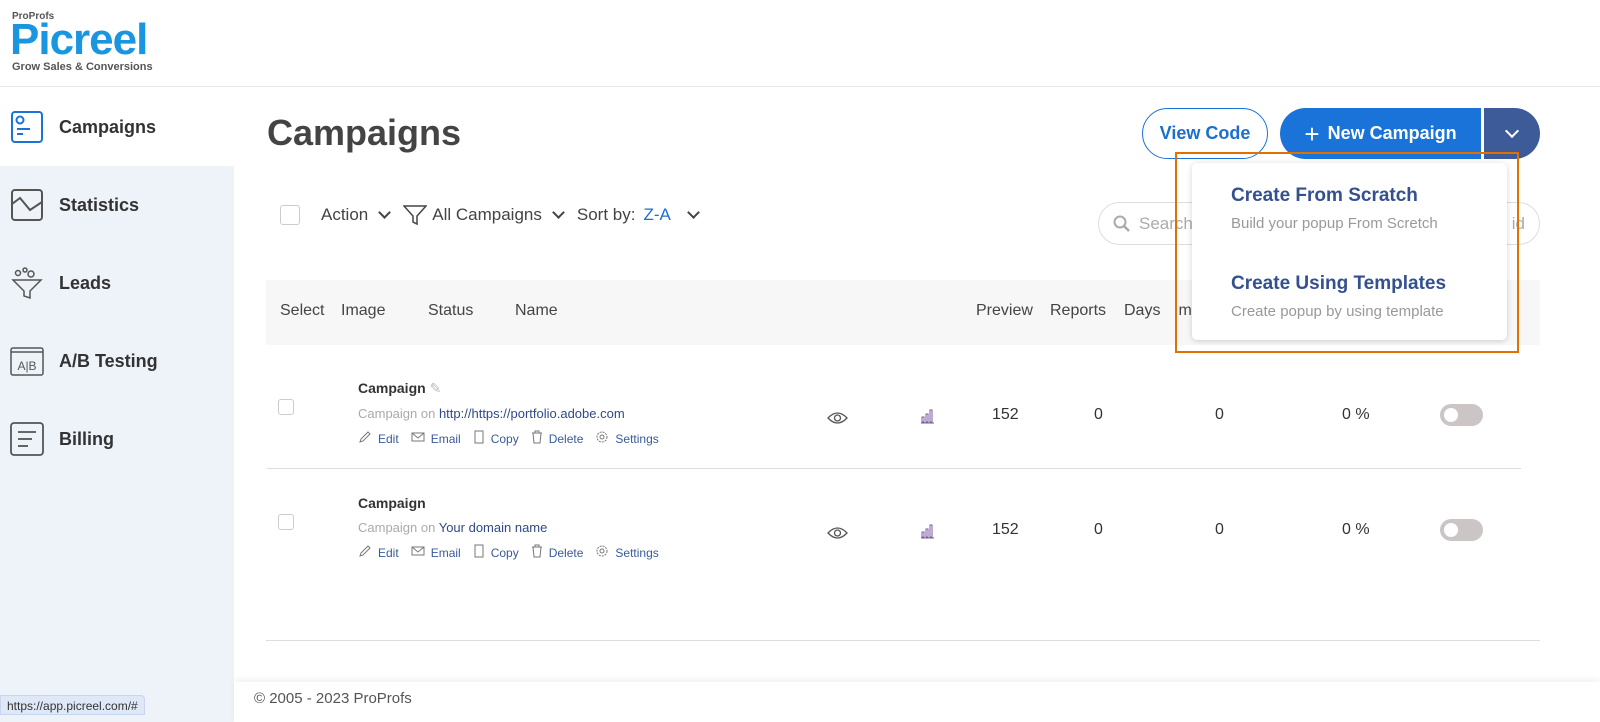  Describe the element at coordinates (1312, 133) in the screenshot. I see `plus-icon: +` at that location.